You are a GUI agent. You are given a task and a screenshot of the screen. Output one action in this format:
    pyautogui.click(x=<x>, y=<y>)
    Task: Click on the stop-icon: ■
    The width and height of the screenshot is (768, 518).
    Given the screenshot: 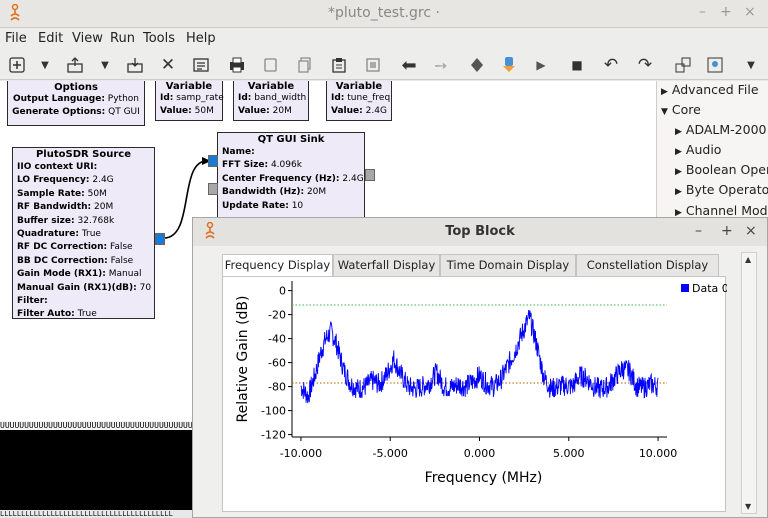 What is the action you would take?
    pyautogui.click(x=577, y=65)
    